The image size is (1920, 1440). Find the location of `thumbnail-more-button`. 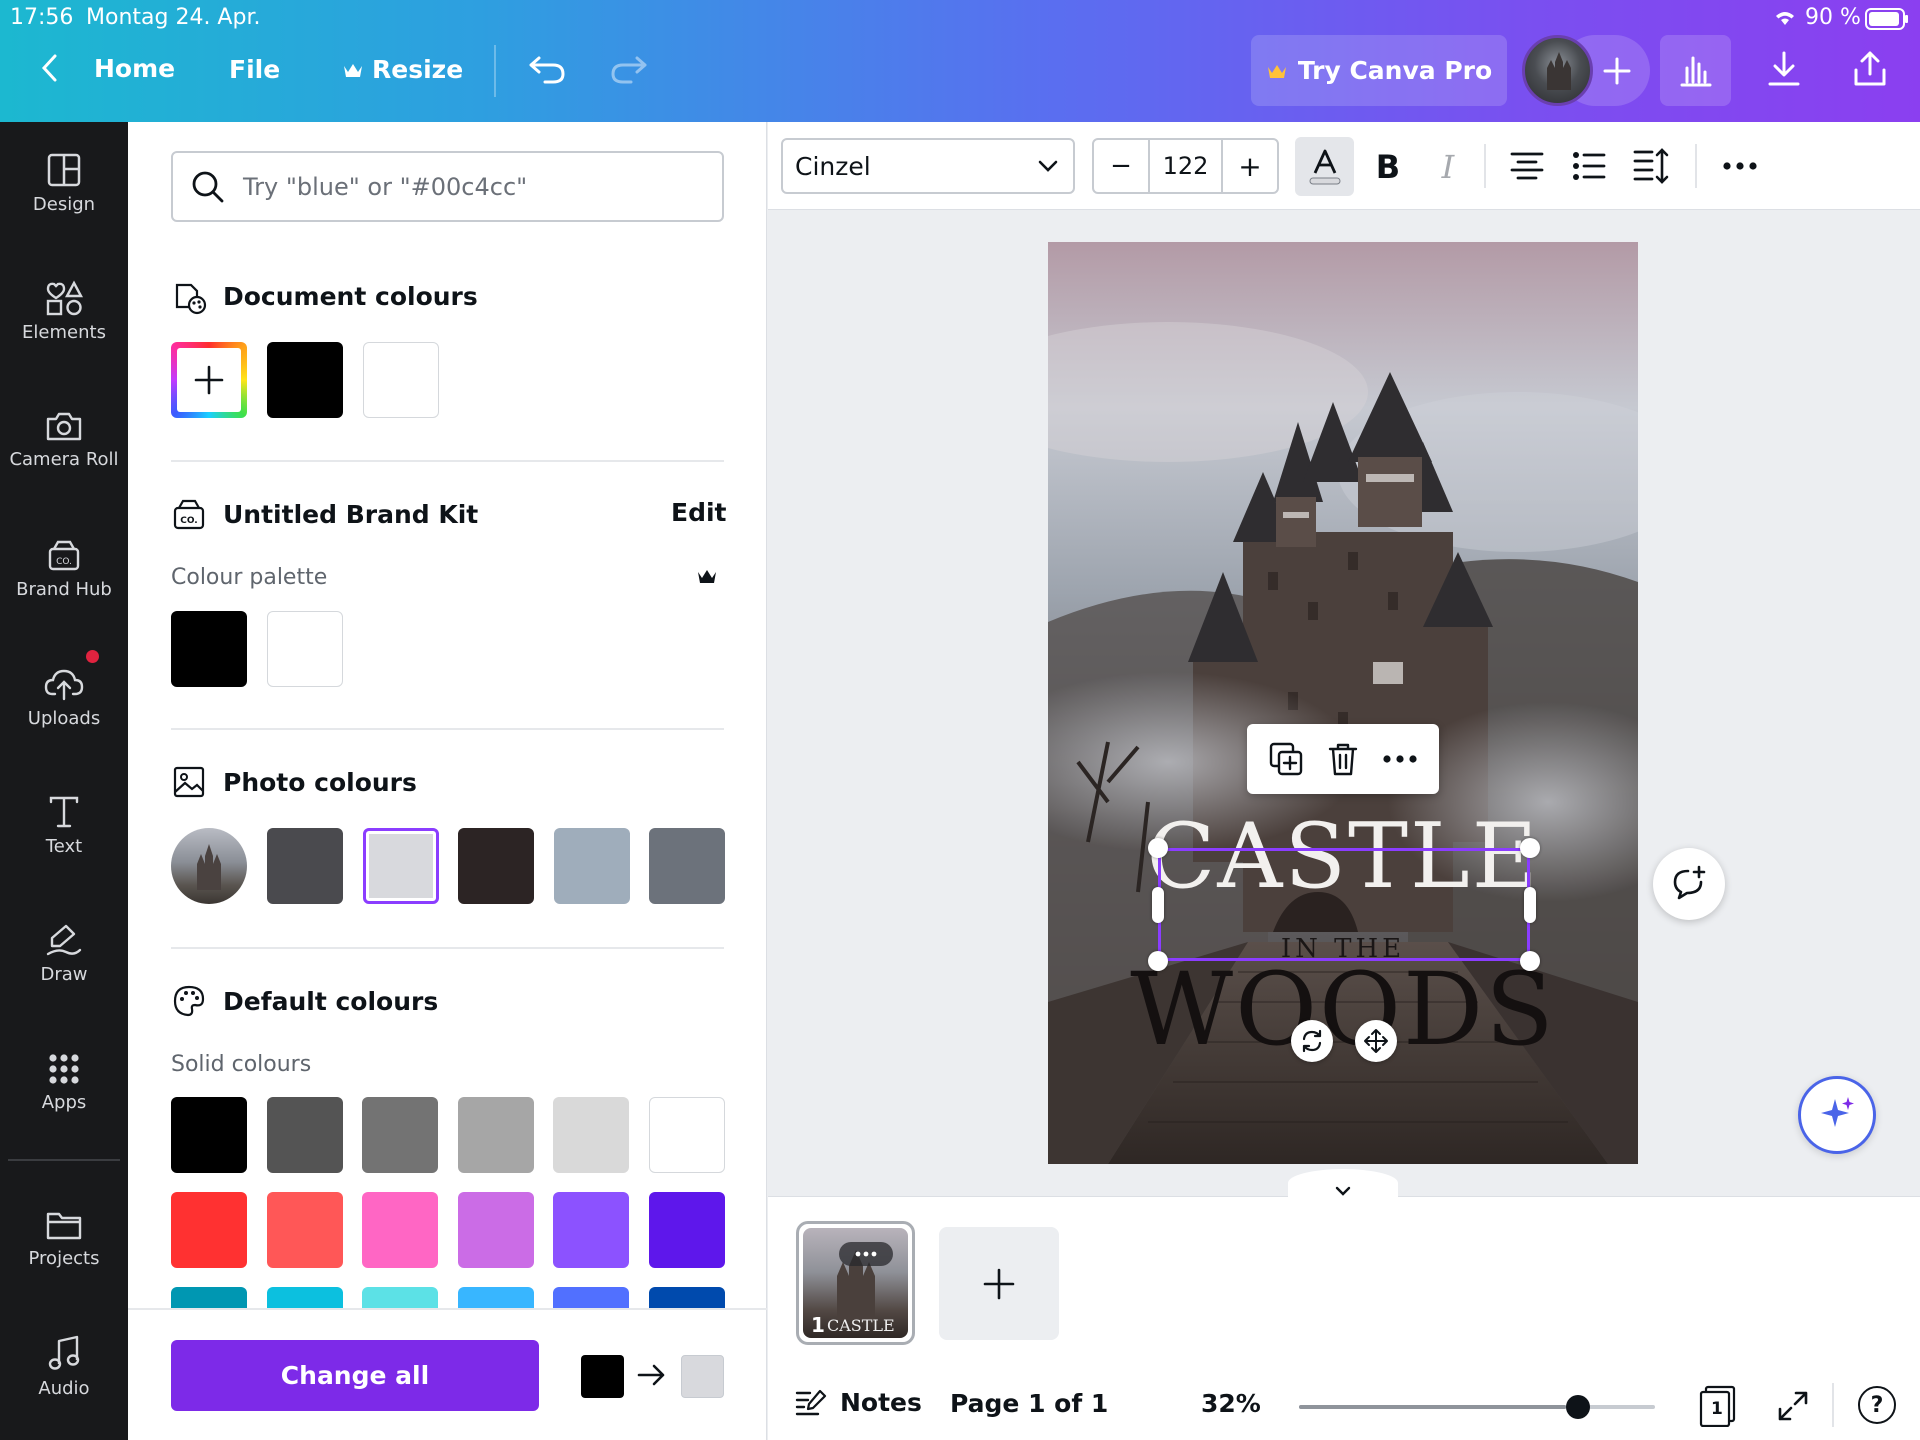

thumbnail-more-button is located at coordinates (866, 1254).